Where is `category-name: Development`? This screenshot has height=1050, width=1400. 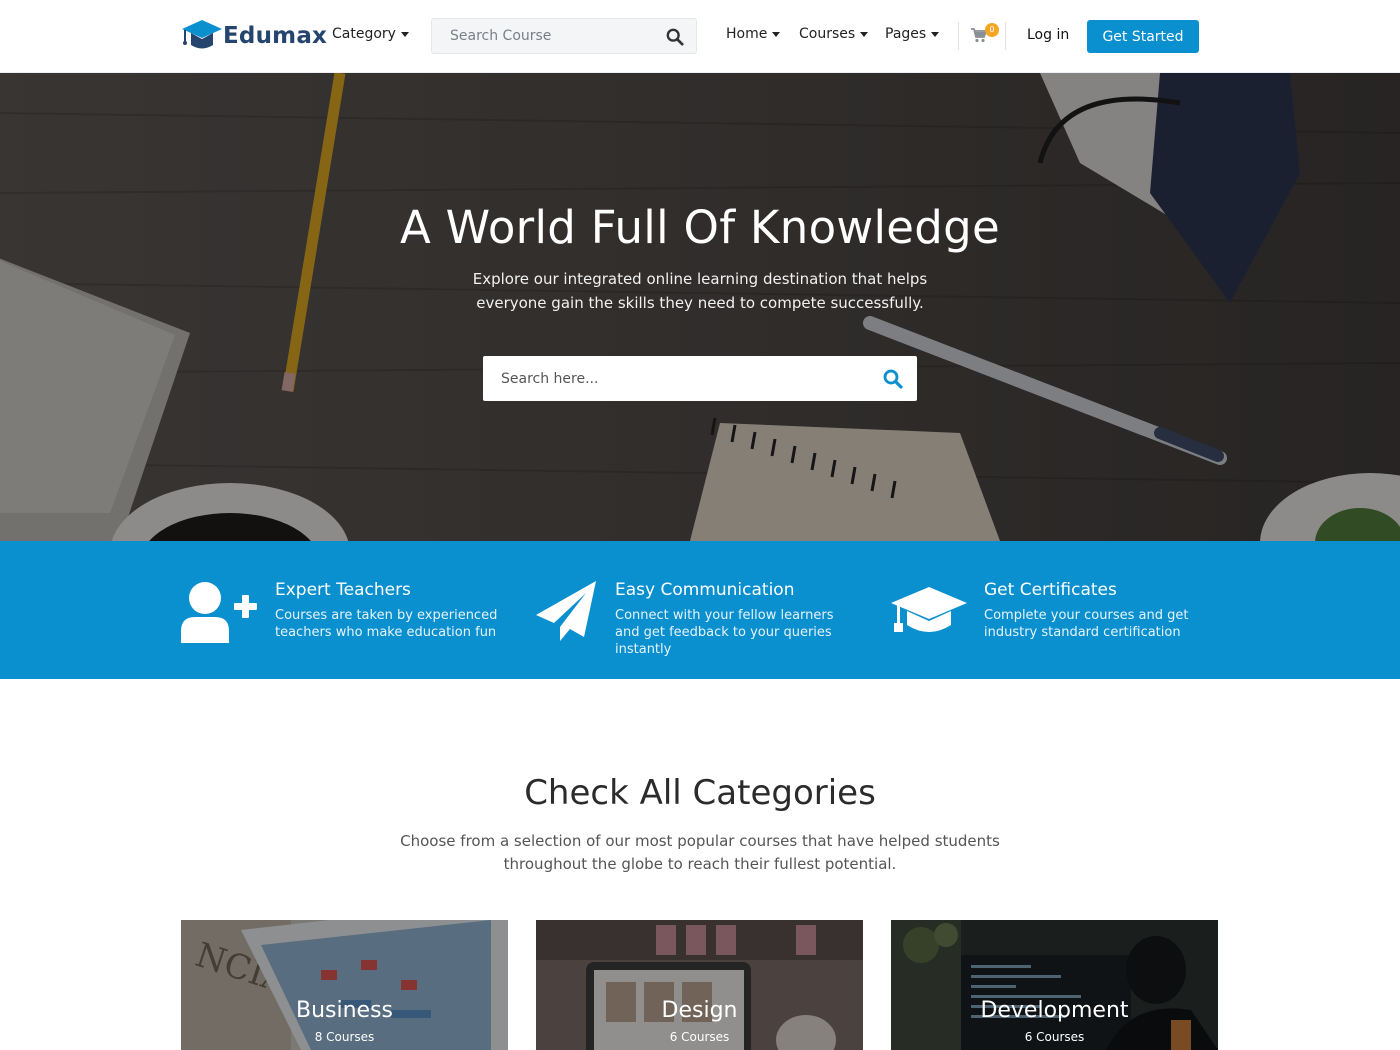
category-name: Development is located at coordinates (1054, 1010).